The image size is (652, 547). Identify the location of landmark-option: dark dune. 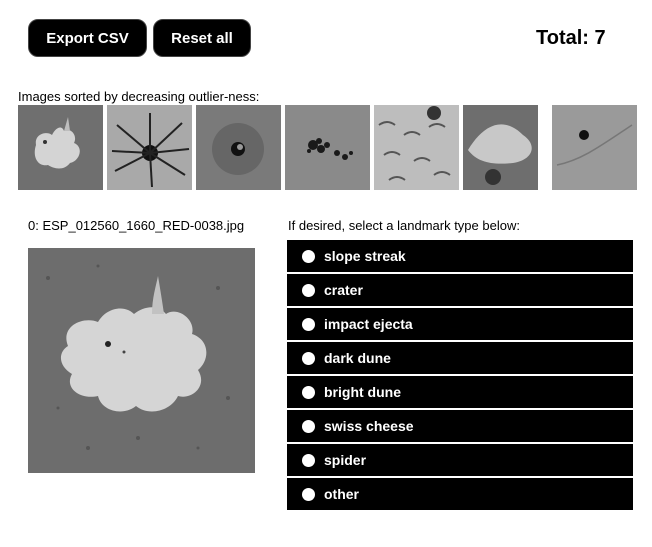
(460, 358).